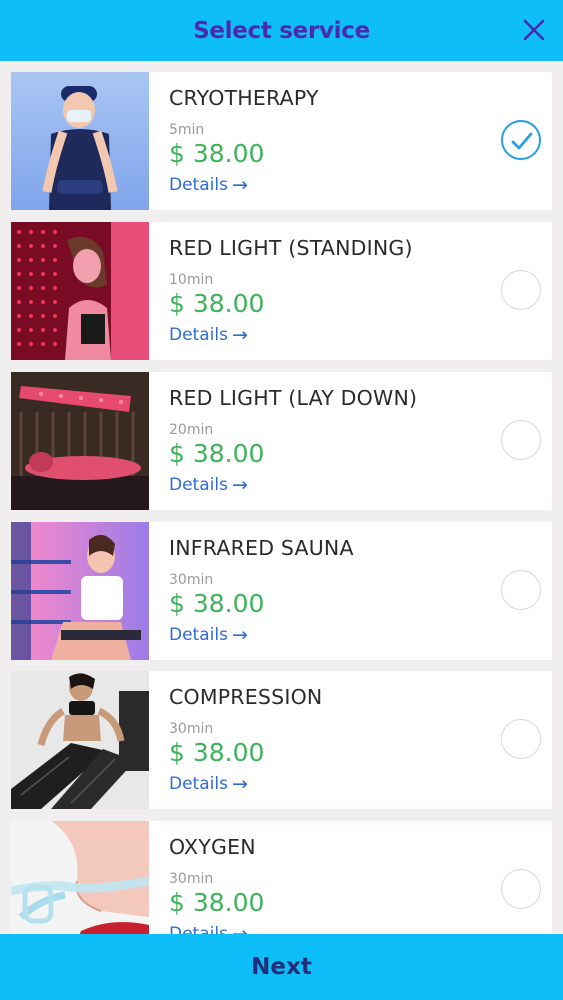  I want to click on service-info: COMPRESSION 30min $ 38.00 Details →, so click(350, 740).